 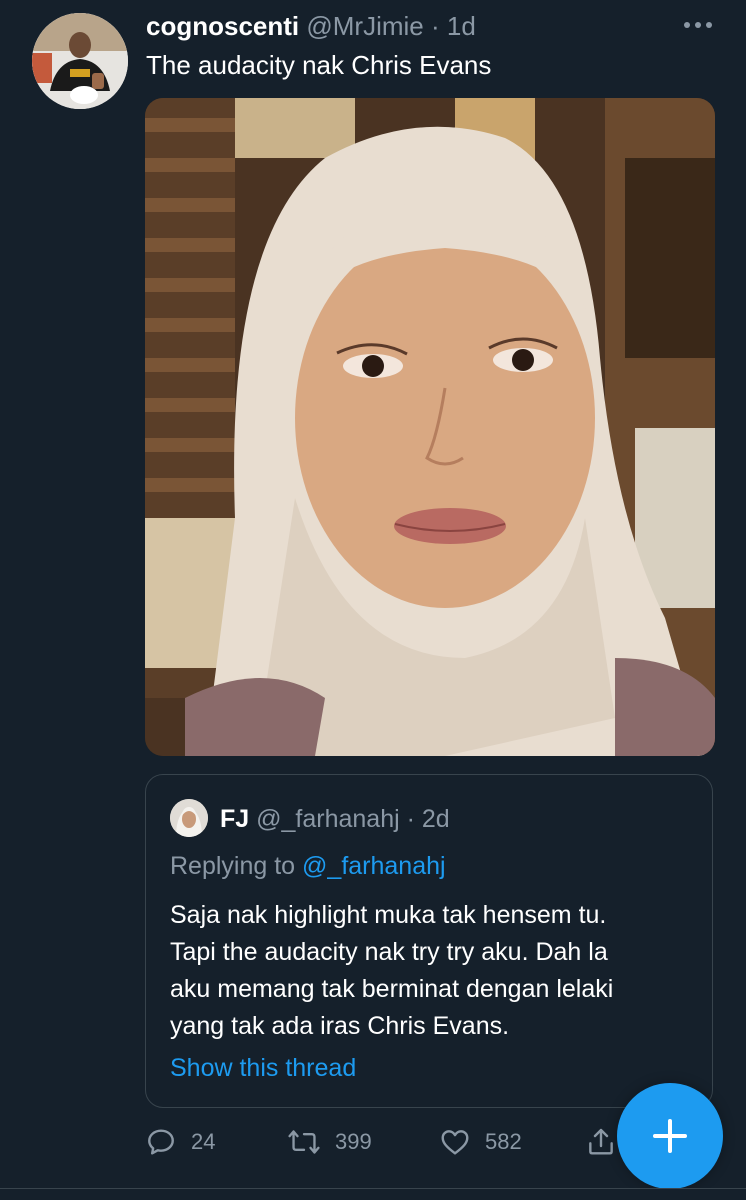 I want to click on quoted-header: FJ @_farhanahj · 2d, so click(x=335, y=819).